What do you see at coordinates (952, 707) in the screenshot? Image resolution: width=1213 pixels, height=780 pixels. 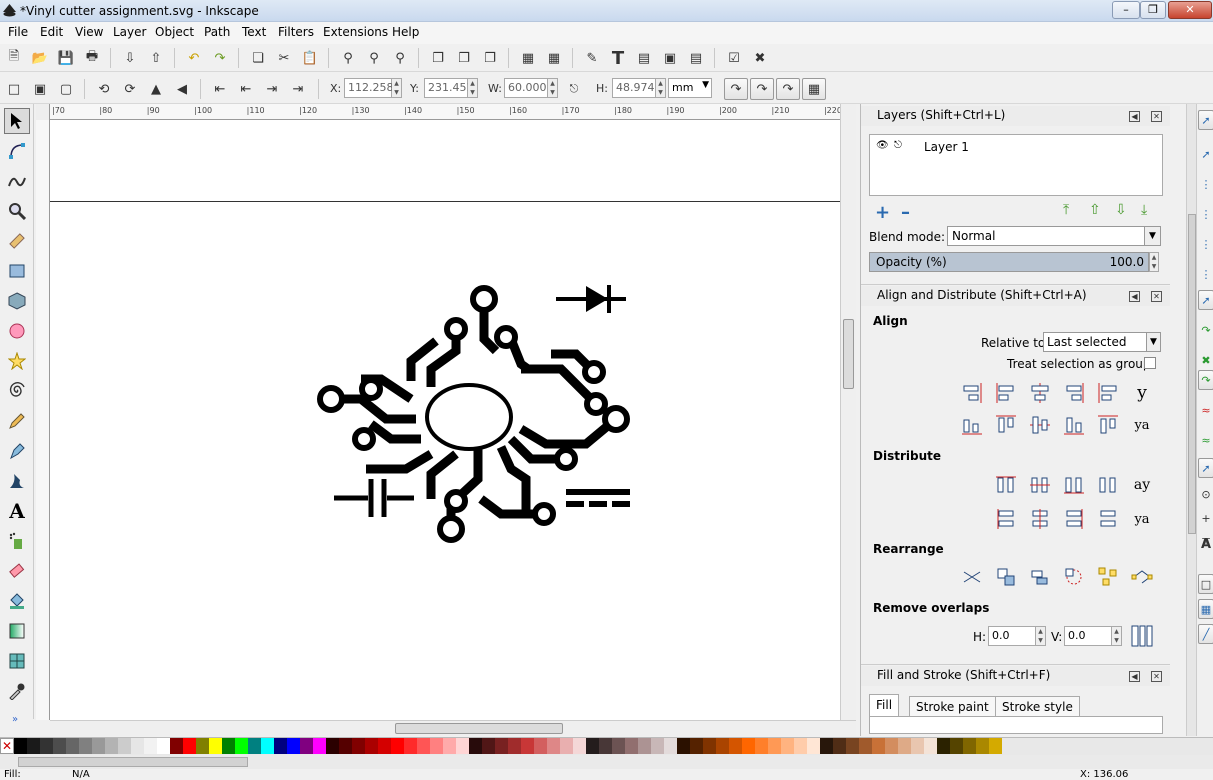 I see `tab-stroke-paint: Stroke paint` at bounding box center [952, 707].